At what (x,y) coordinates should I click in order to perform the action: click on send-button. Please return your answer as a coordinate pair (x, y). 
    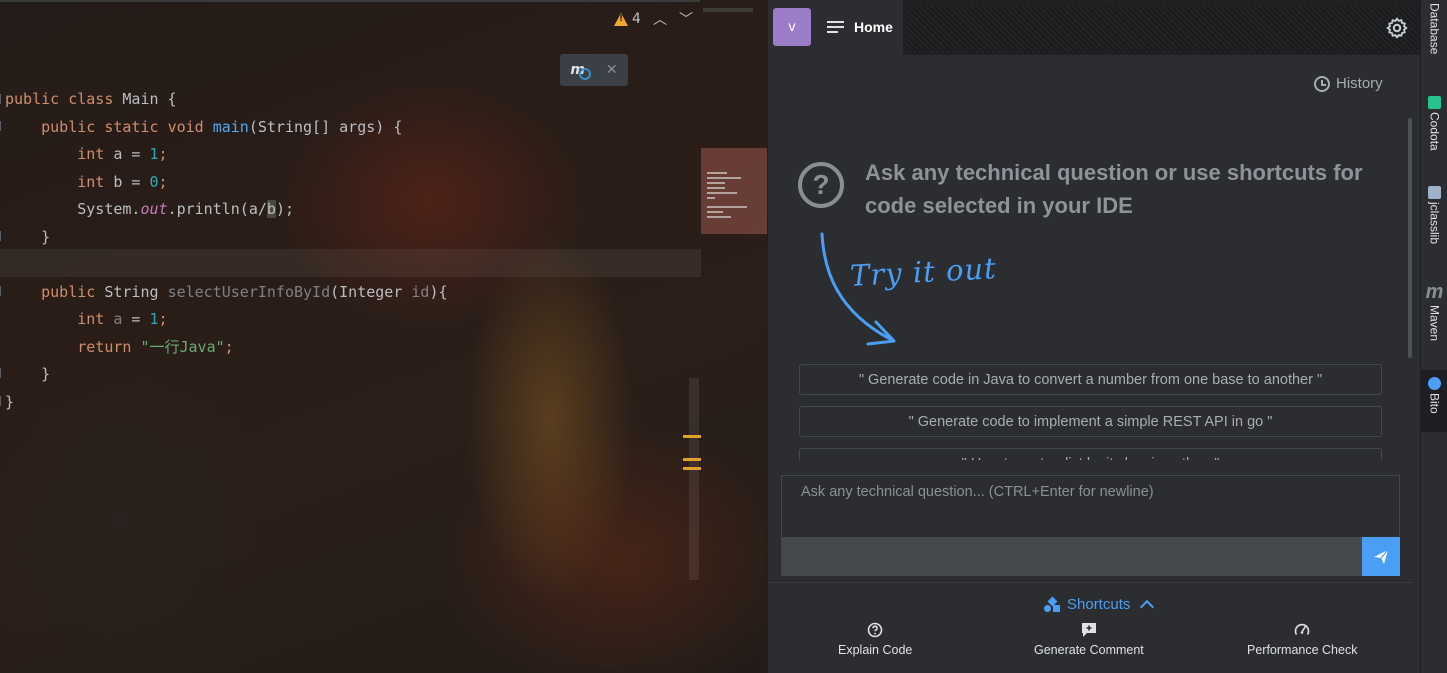
    Looking at the image, I should click on (1381, 556).